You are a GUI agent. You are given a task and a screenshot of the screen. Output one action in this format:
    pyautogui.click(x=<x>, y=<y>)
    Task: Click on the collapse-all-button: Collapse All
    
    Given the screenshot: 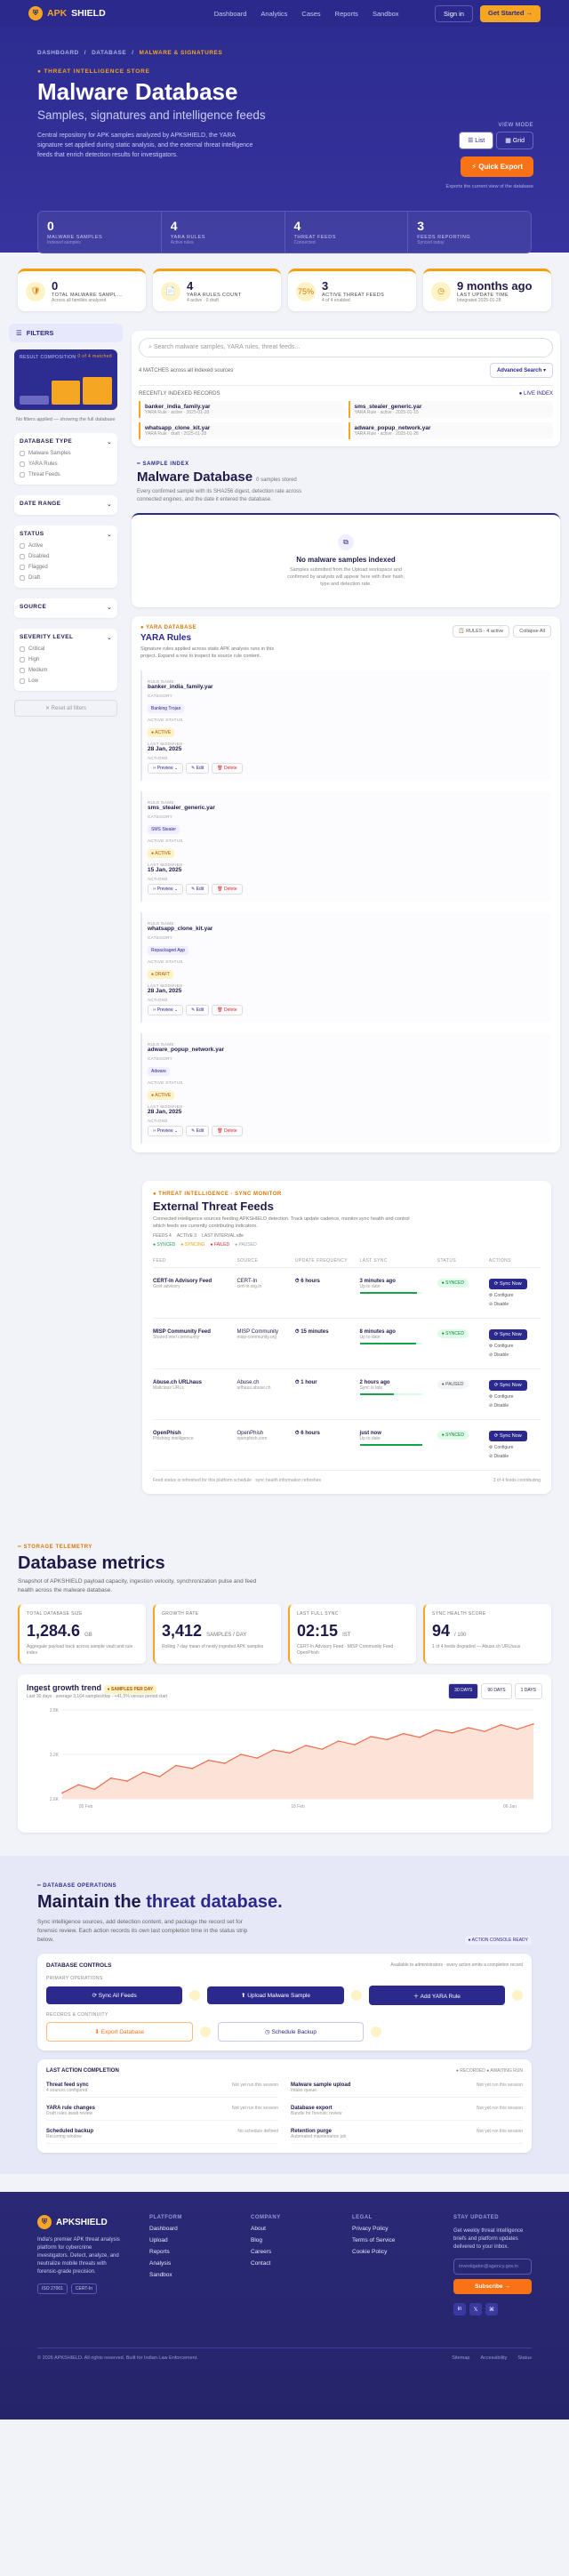 What is the action you would take?
    pyautogui.click(x=532, y=631)
    